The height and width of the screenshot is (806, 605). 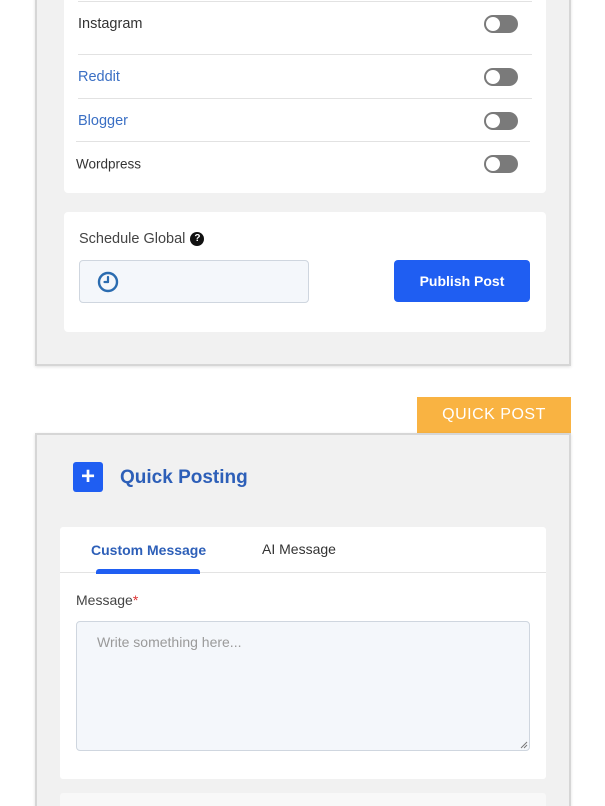 What do you see at coordinates (524, 745) in the screenshot?
I see `resize-grip-icon` at bounding box center [524, 745].